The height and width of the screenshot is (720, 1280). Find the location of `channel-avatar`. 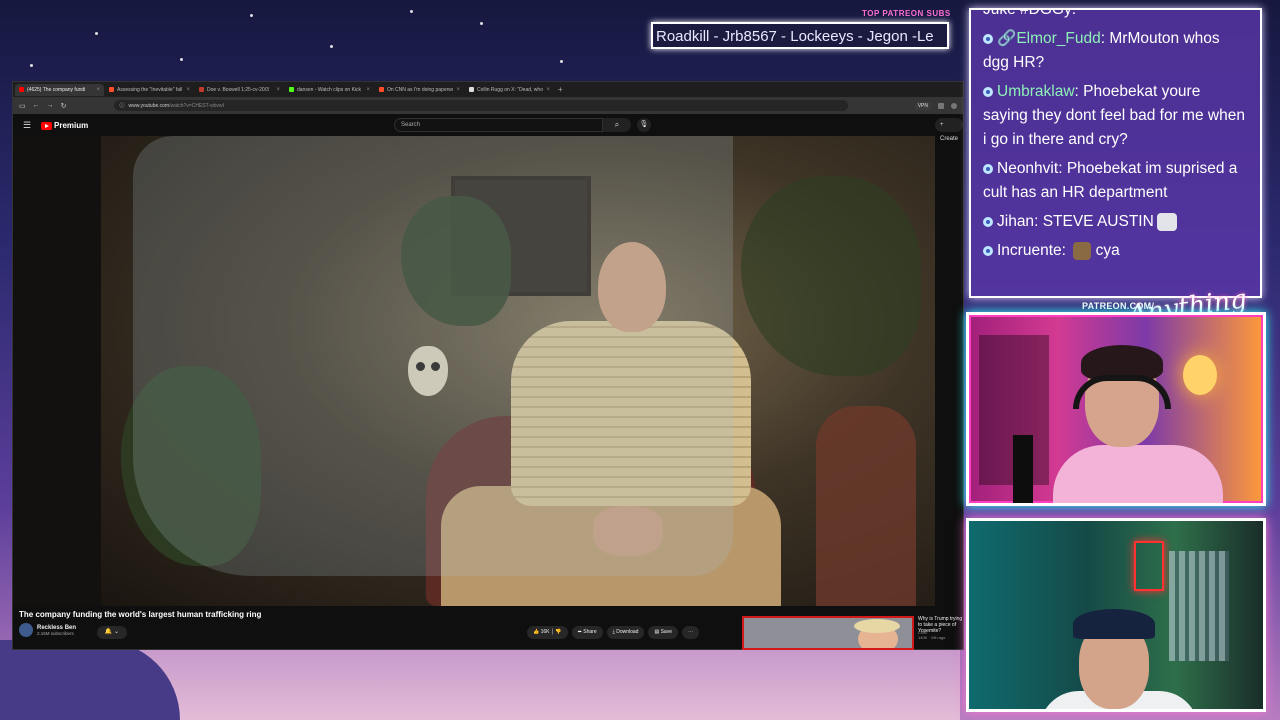

channel-avatar is located at coordinates (26, 630).